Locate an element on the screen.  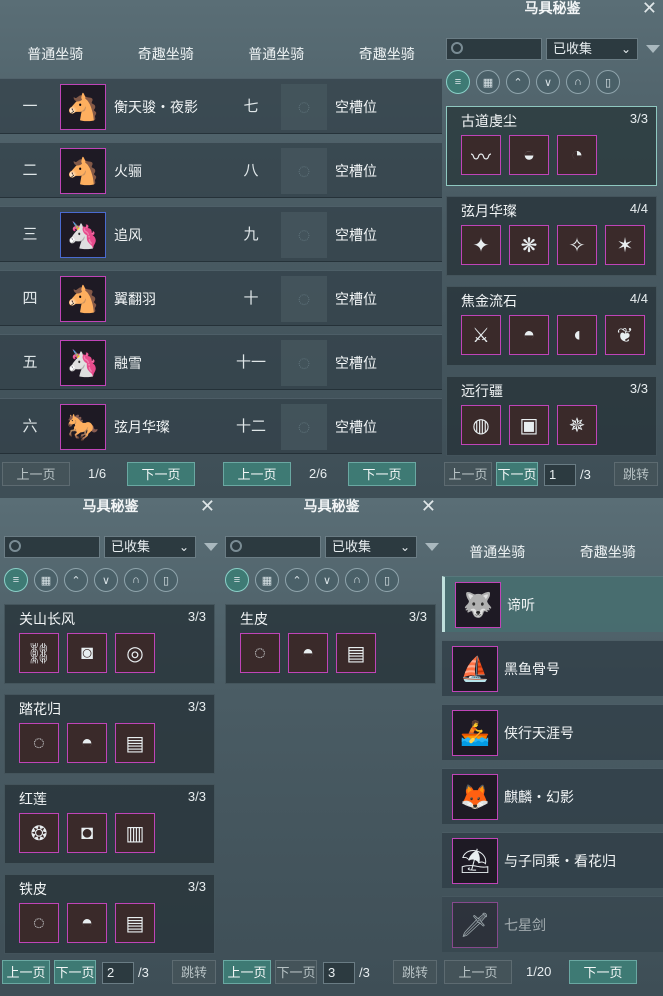
fun-mount-row: 🦊 麒麟・幻影 is located at coordinates (552, 796).